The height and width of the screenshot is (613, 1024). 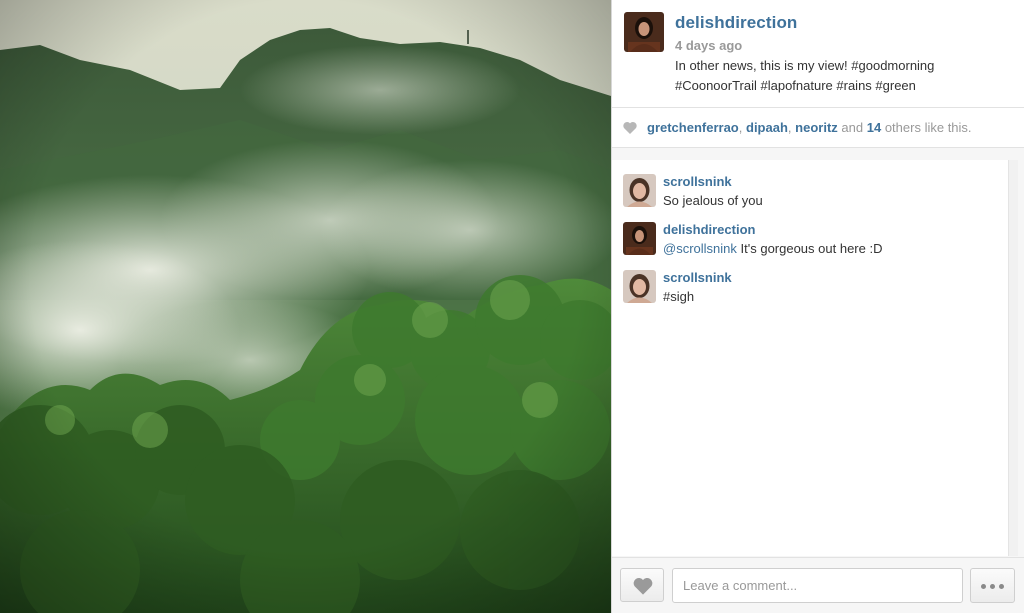 I want to click on comment-body: #sigh, so click(x=679, y=296).